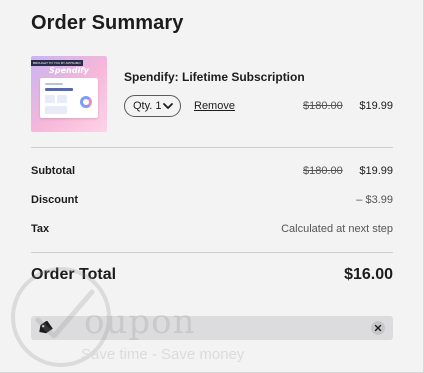 This screenshot has height=373, width=424. What do you see at coordinates (212, 173) in the screenshot?
I see `subtotal-row: Subtotal $180.00 $19.99` at bounding box center [212, 173].